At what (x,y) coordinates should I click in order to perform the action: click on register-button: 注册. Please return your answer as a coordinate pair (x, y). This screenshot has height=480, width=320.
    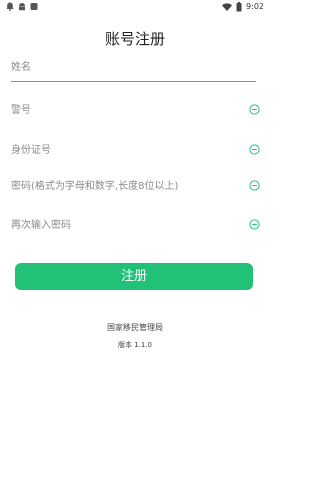
    Looking at the image, I should click on (134, 276).